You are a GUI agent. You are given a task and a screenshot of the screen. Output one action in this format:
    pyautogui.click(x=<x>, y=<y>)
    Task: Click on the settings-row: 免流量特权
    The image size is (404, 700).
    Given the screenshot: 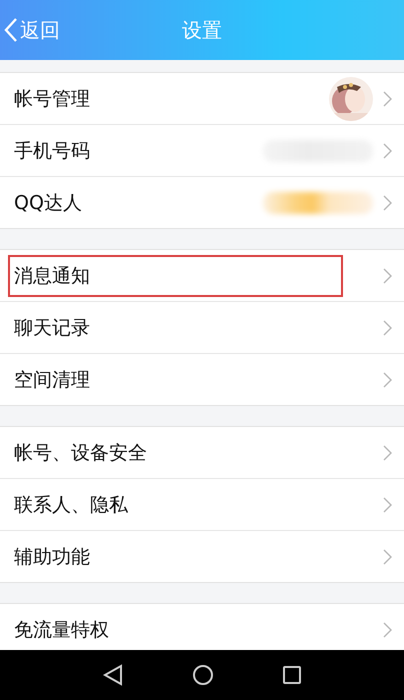 What is the action you would take?
    pyautogui.click(x=202, y=627)
    